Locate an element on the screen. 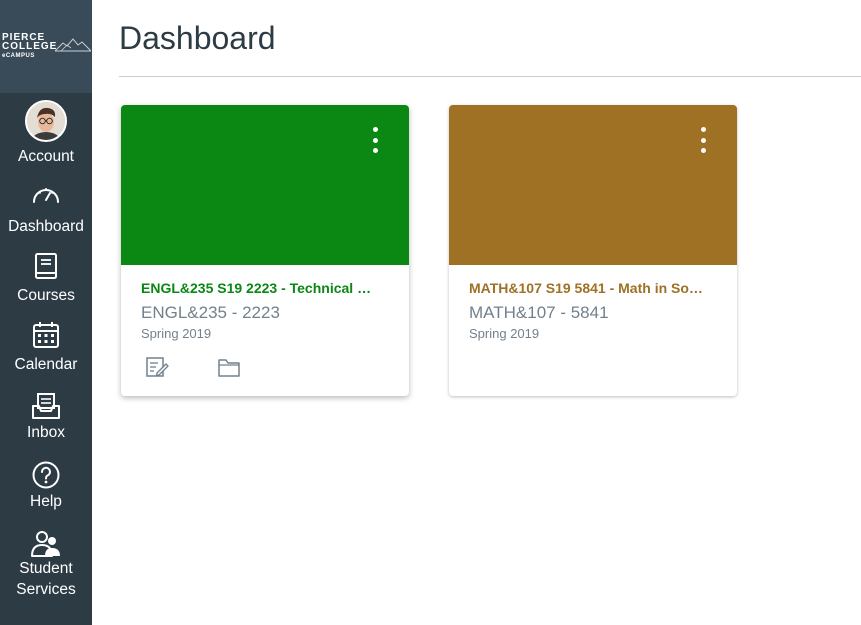 Image resolution: width=861 pixels, height=625 pixels. nav-item-student-services: Student Services is located at coordinates (46, 565).